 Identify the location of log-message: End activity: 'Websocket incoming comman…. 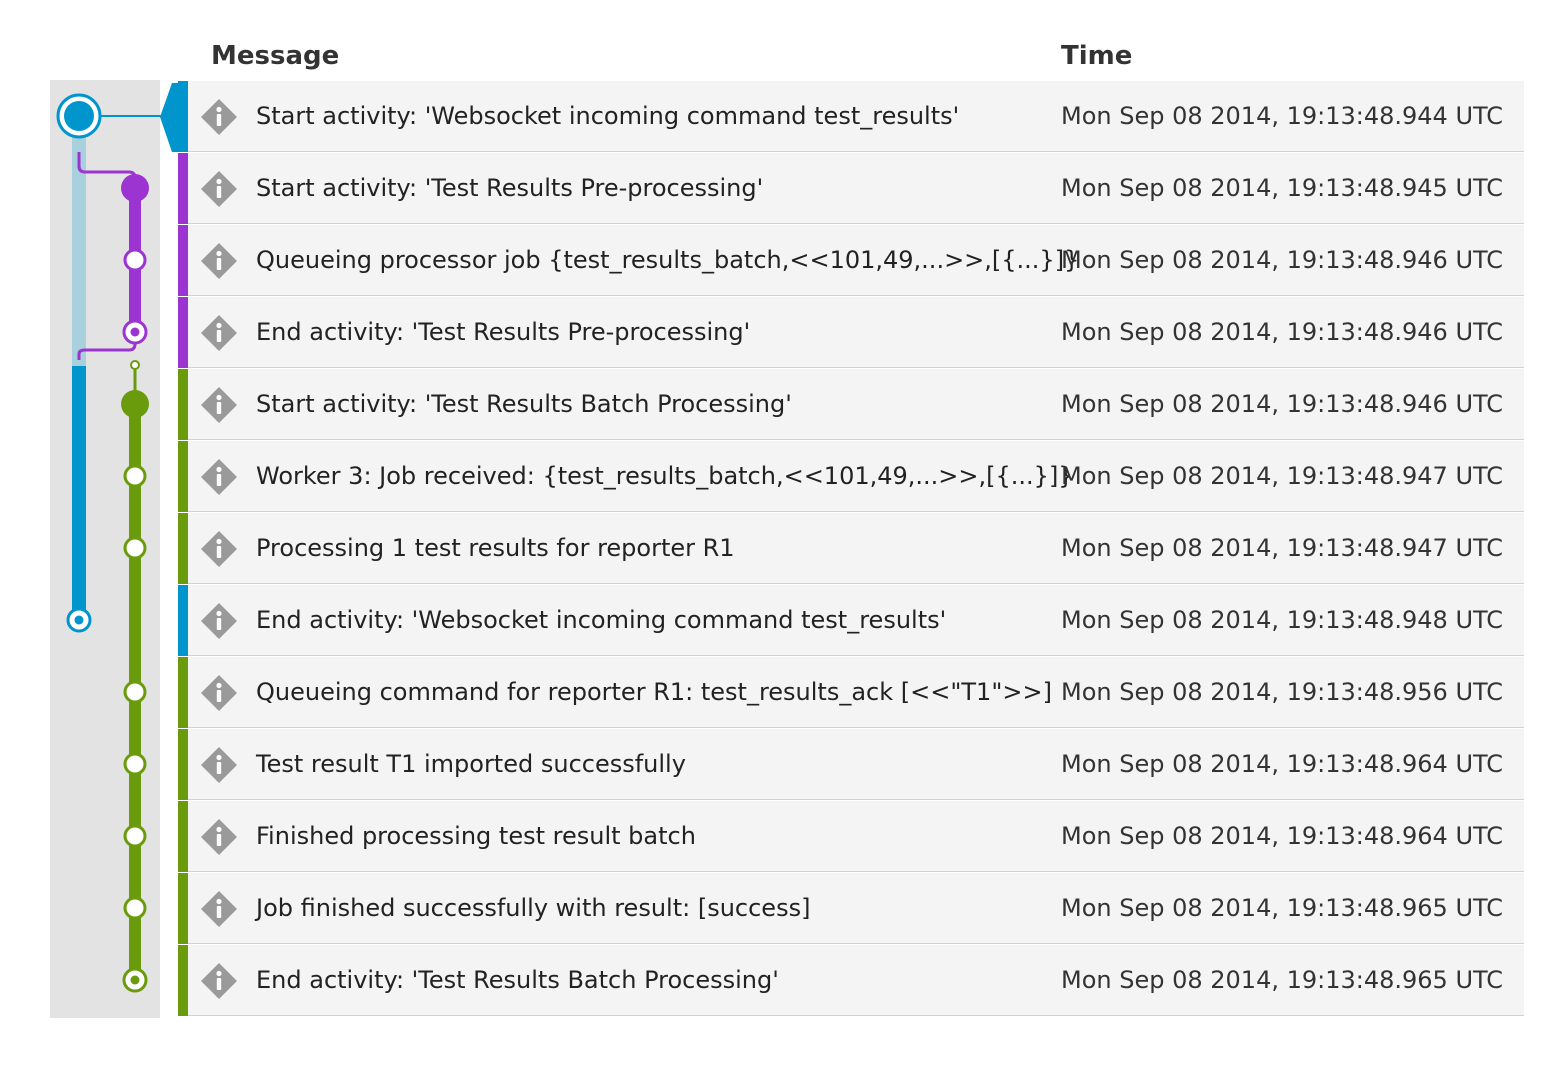
(601, 620).